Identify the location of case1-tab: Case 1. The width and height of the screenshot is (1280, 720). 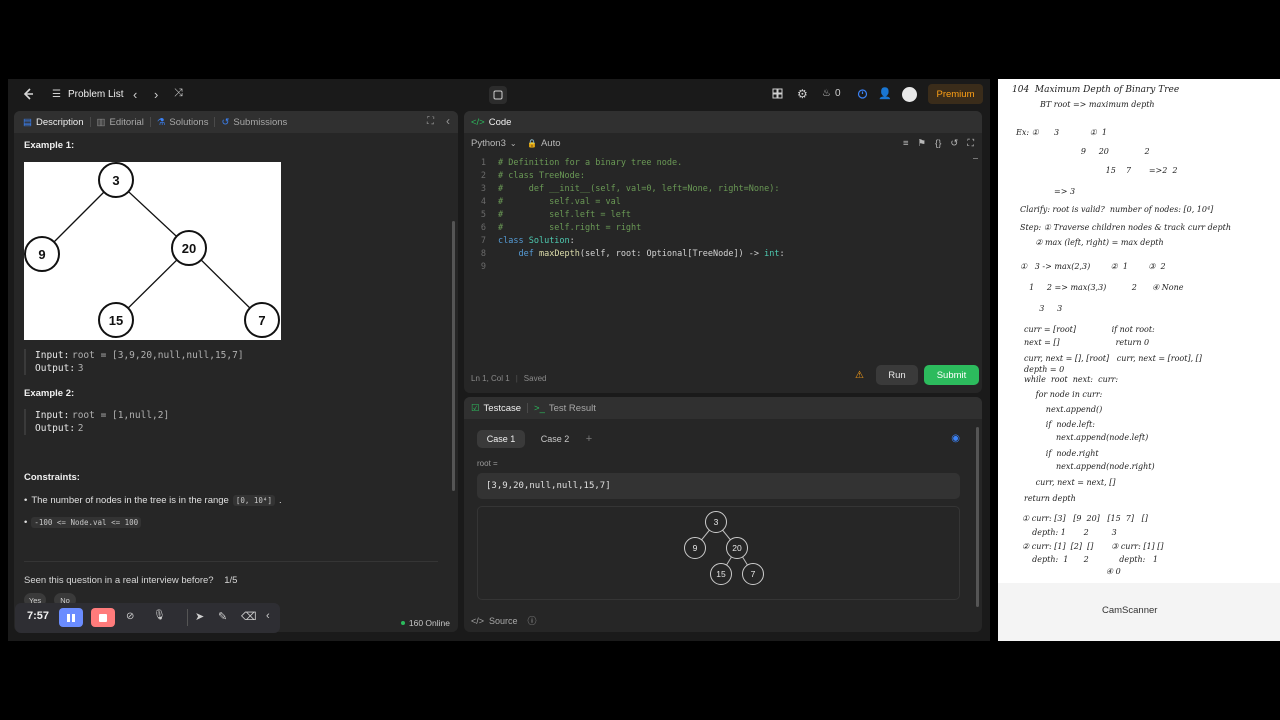
(501, 439).